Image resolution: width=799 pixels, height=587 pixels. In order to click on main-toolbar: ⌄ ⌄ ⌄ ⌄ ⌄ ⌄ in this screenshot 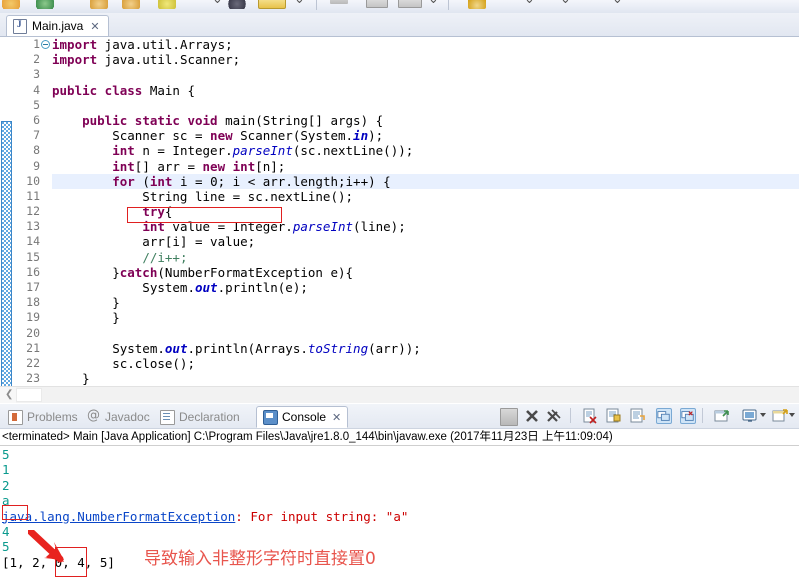, I will do `click(399, 7)`.